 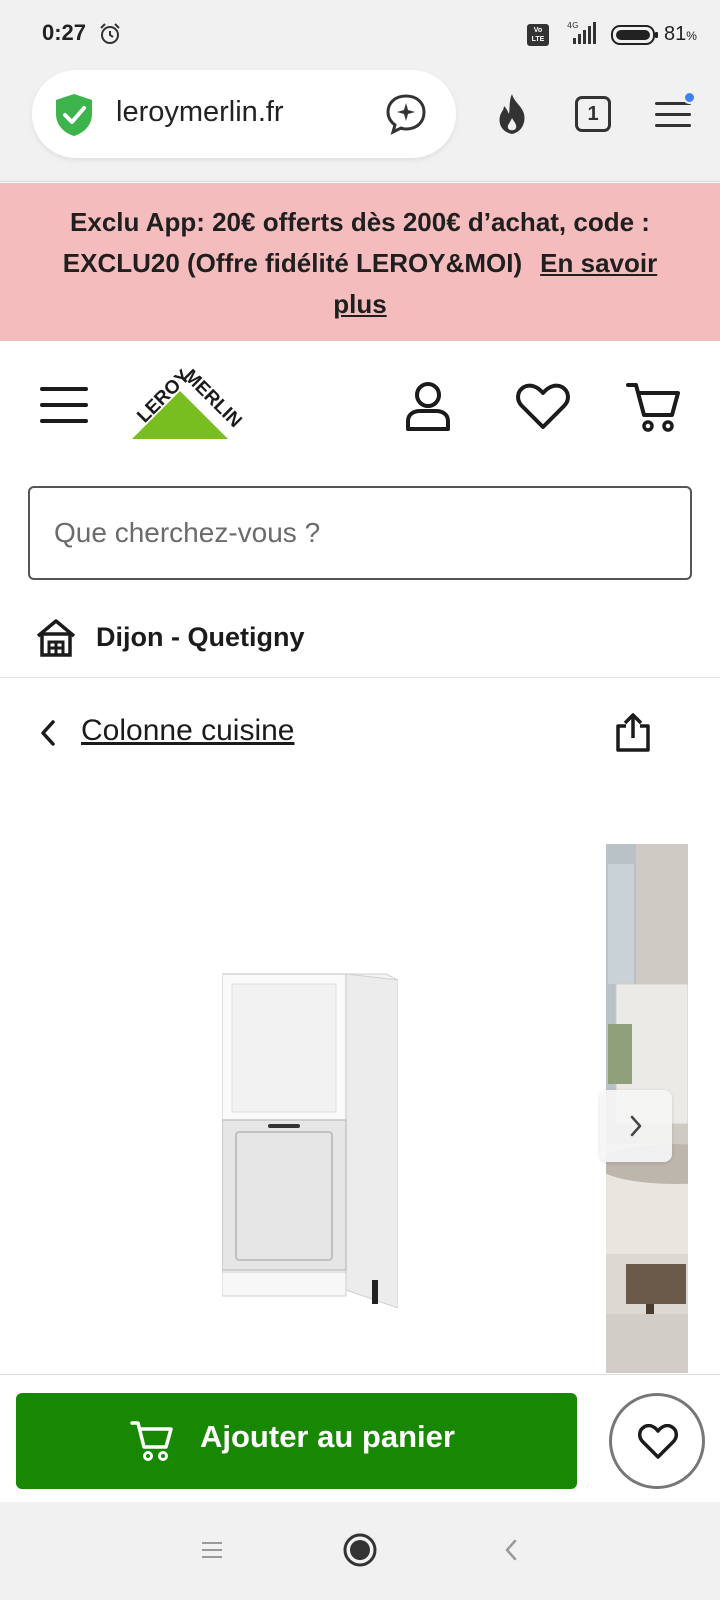 I want to click on tabs-icon: 1, so click(x=593, y=114).